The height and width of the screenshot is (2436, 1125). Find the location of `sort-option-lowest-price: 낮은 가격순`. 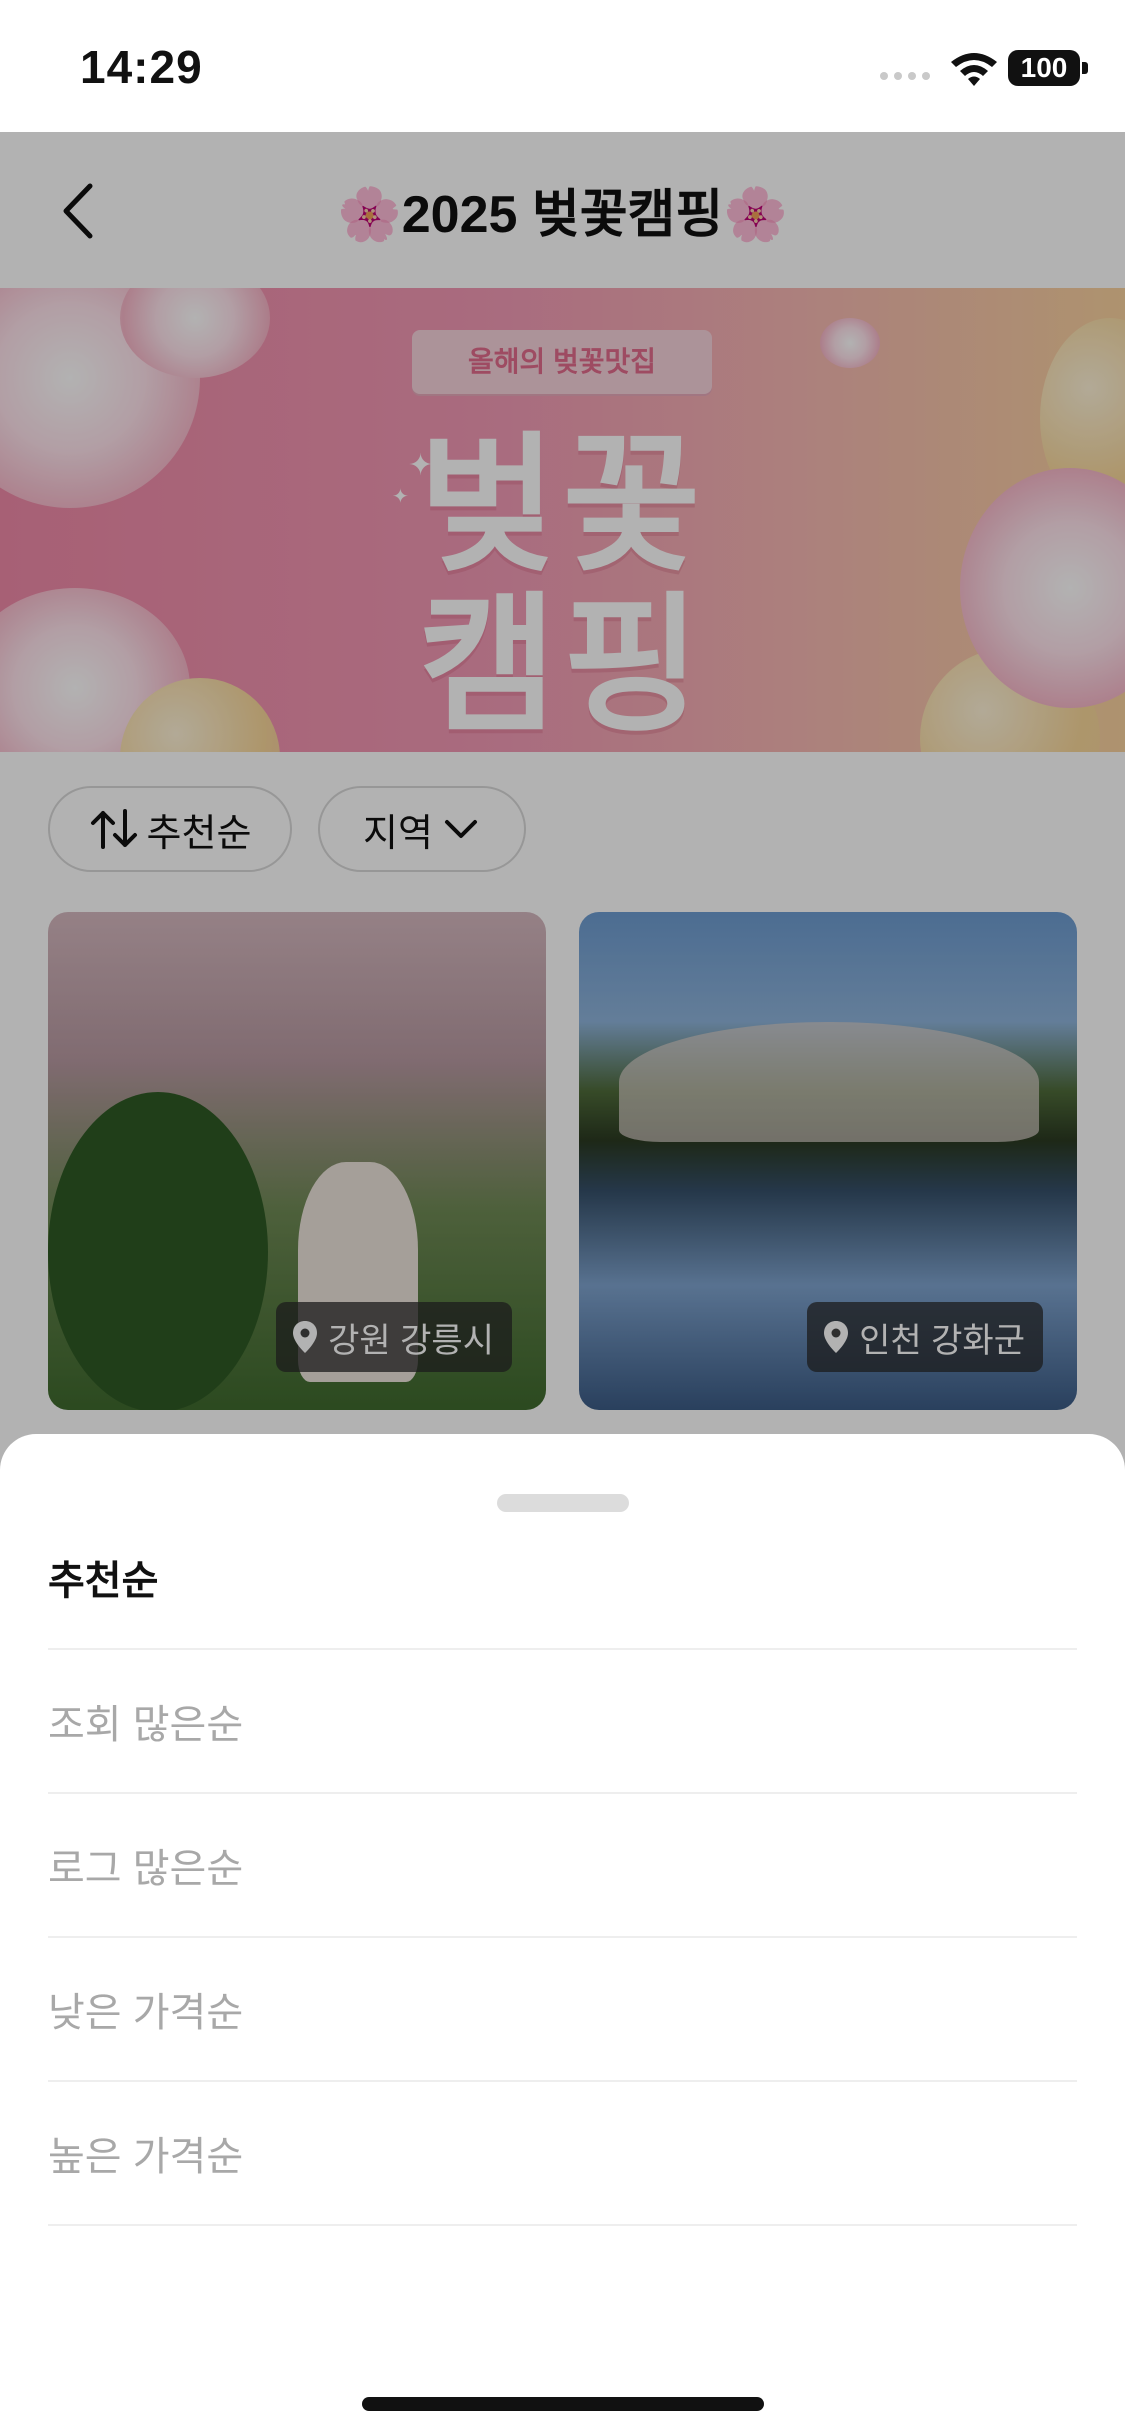

sort-option-lowest-price: 낮은 가격순 is located at coordinates (562, 2010).